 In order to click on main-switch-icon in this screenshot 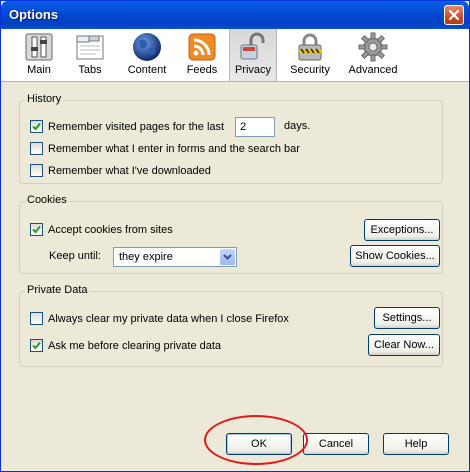, I will do `click(39, 47)`.